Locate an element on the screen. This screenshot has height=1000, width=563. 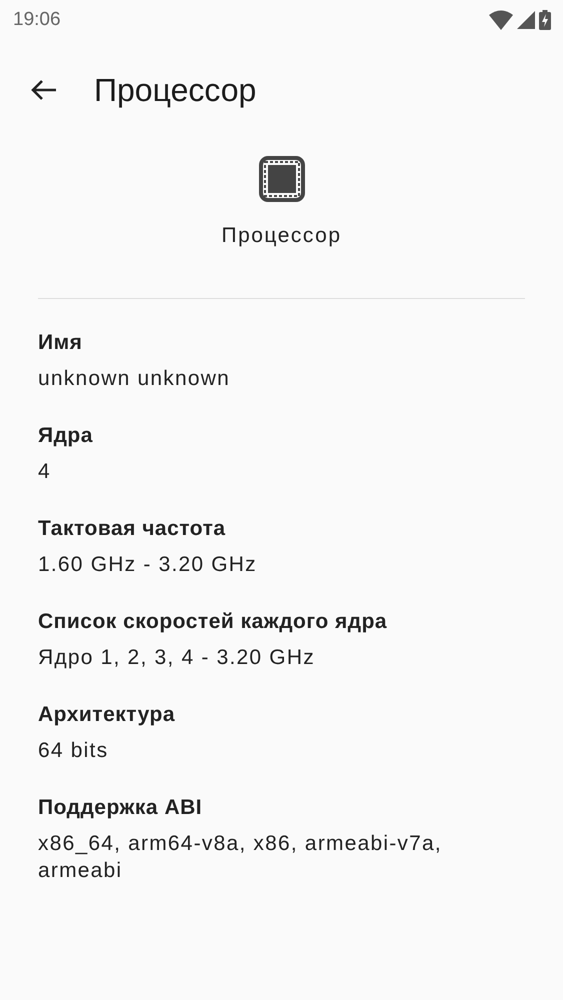
section-title: Процессор is located at coordinates (281, 236).